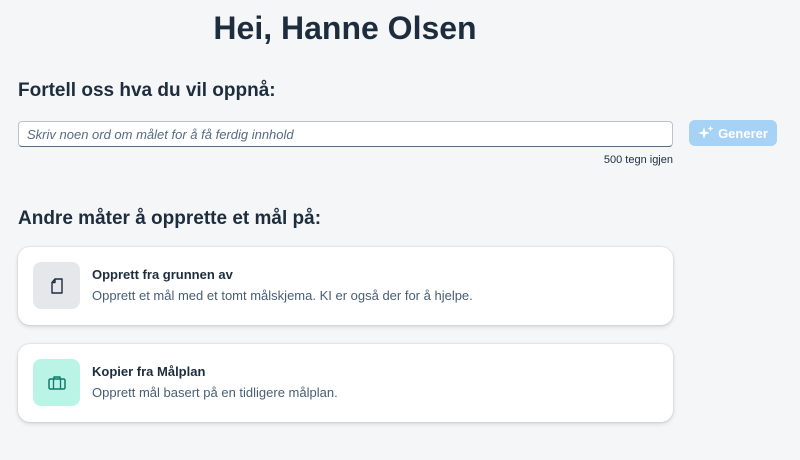 This screenshot has width=800, height=460. What do you see at coordinates (162, 274) in the screenshot?
I see `card-title: Opprett fra grunnen av` at bounding box center [162, 274].